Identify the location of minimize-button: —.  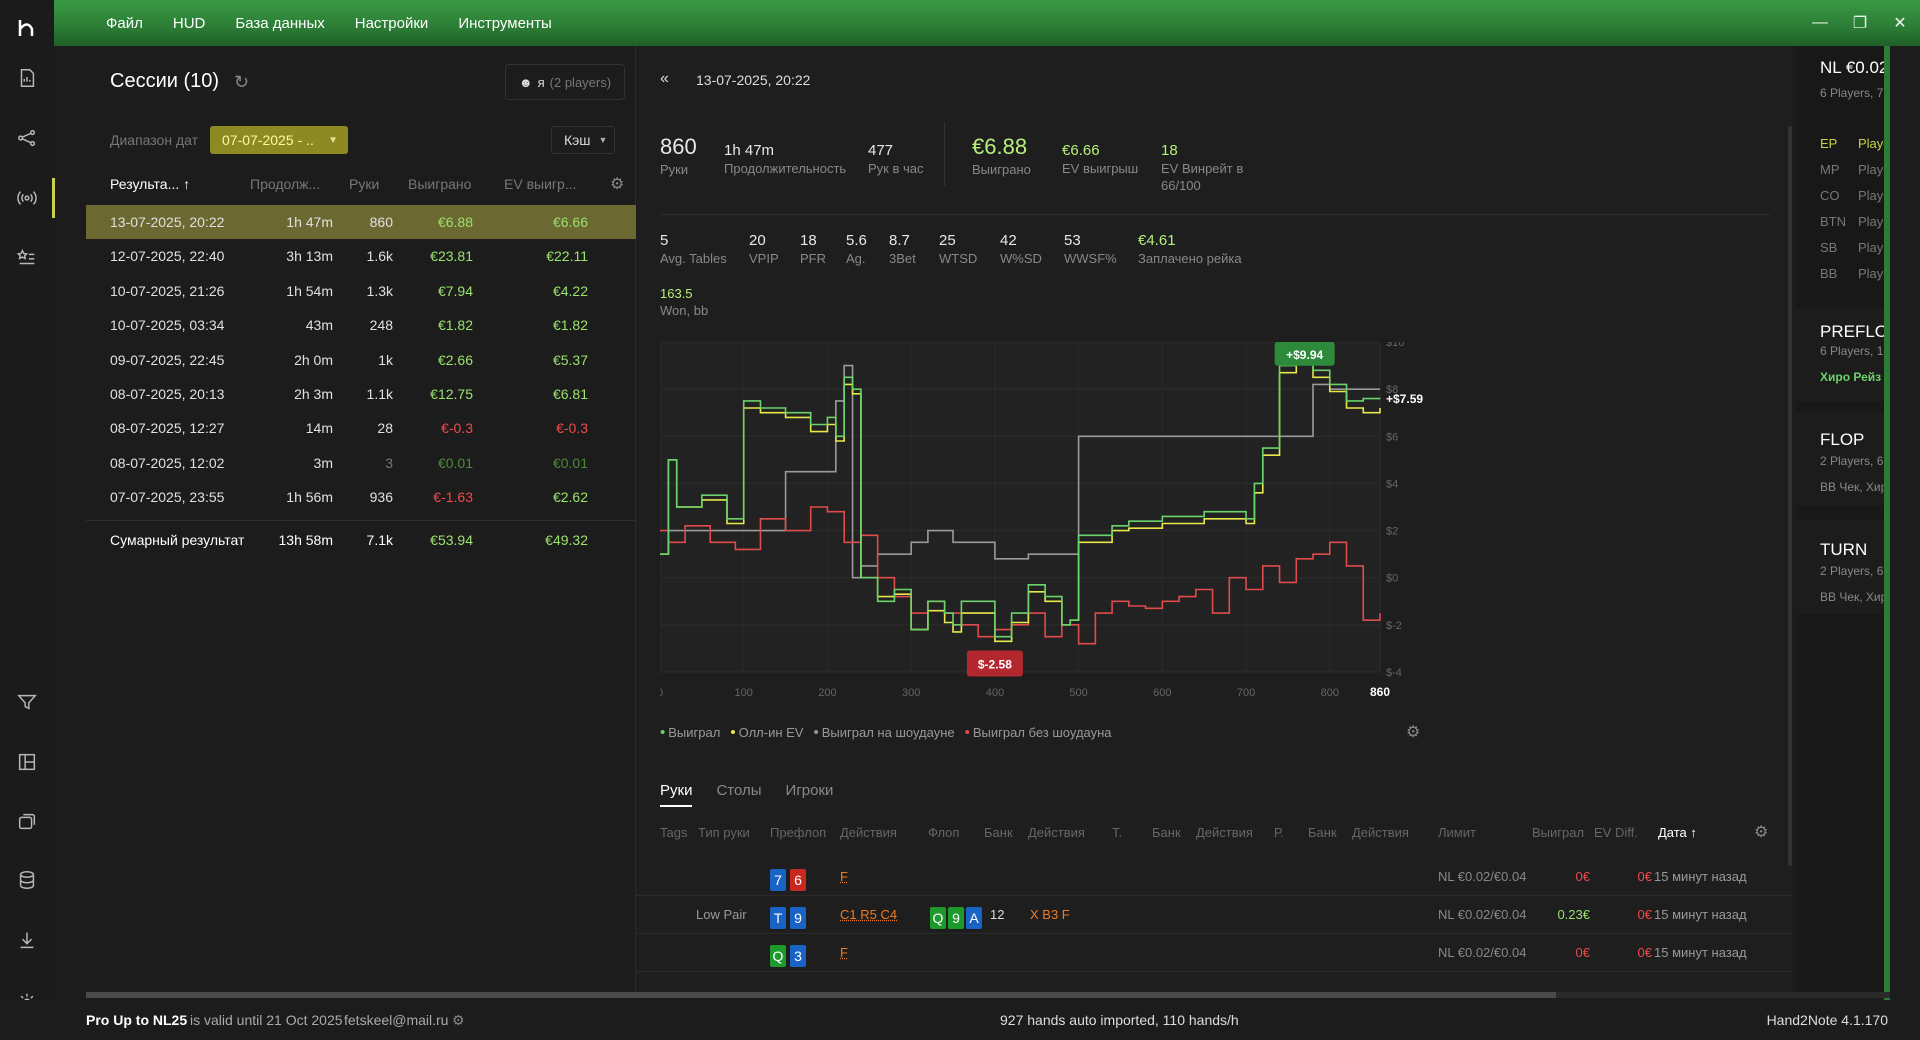
(1820, 23).